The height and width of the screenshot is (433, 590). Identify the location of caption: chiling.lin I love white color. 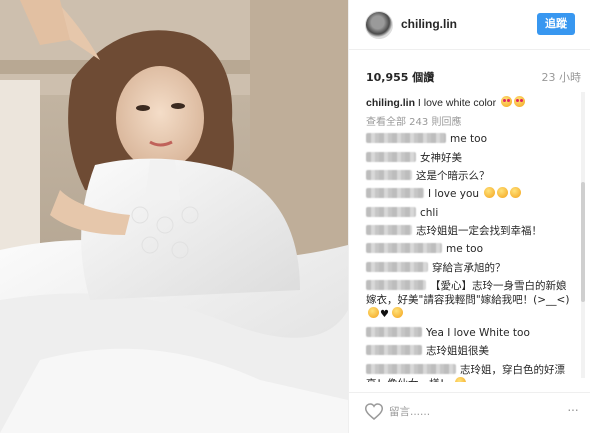
(446, 102).